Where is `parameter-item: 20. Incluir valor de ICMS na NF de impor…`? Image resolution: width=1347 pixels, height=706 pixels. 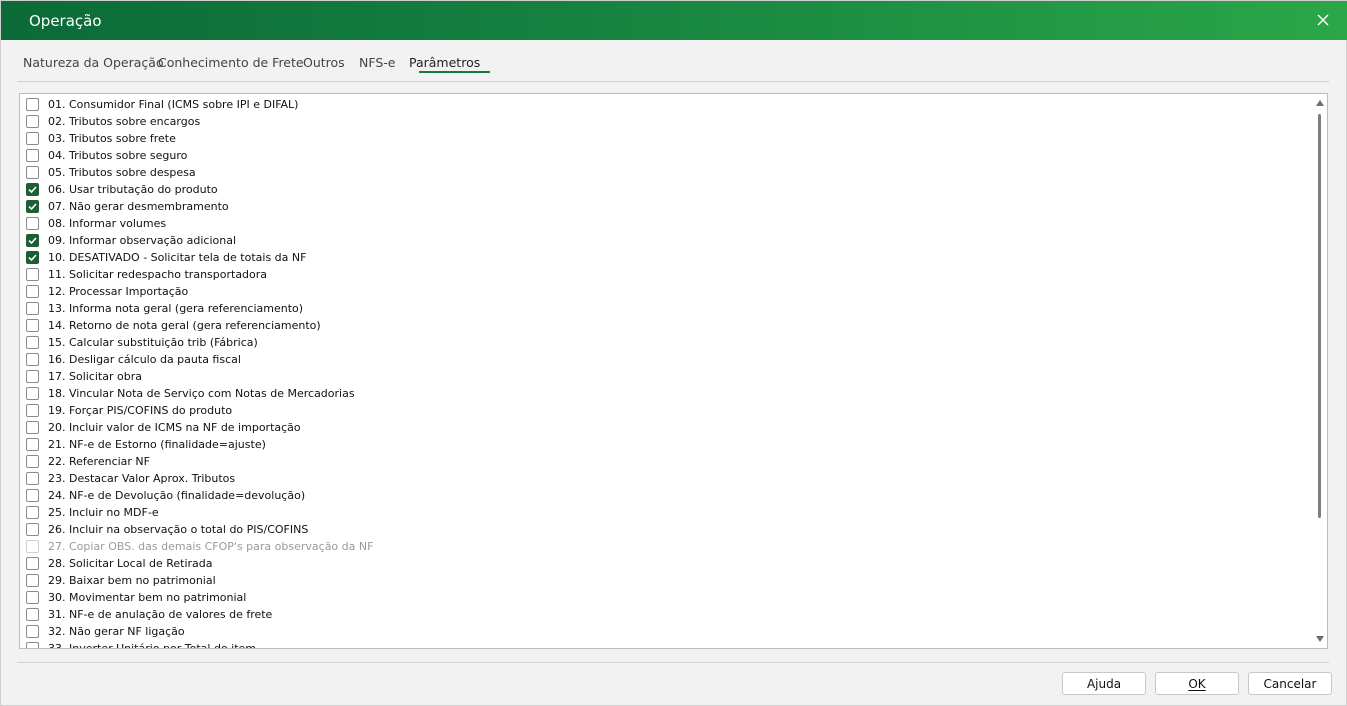 parameter-item: 20. Incluir valor de ICMS na NF de impor… is located at coordinates (163, 427).